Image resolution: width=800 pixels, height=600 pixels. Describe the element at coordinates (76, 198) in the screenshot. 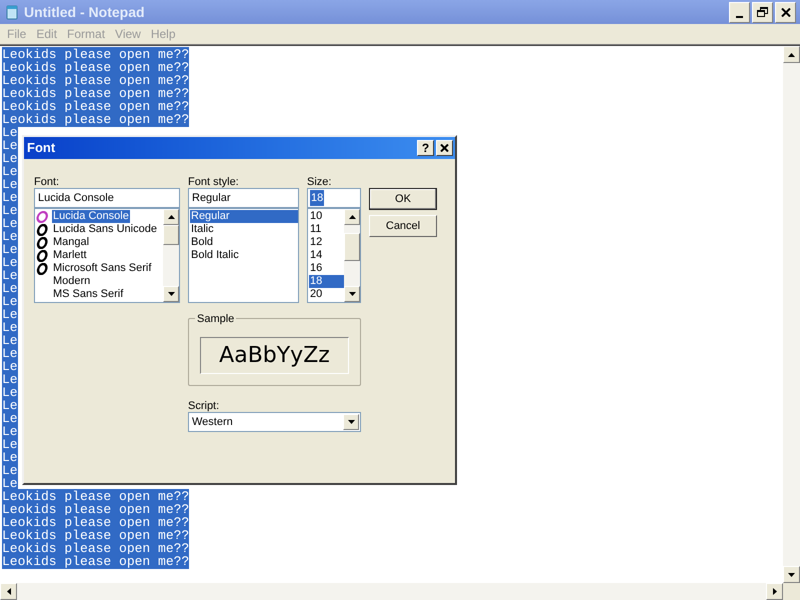

I see `field-value: Lucida Console` at that location.